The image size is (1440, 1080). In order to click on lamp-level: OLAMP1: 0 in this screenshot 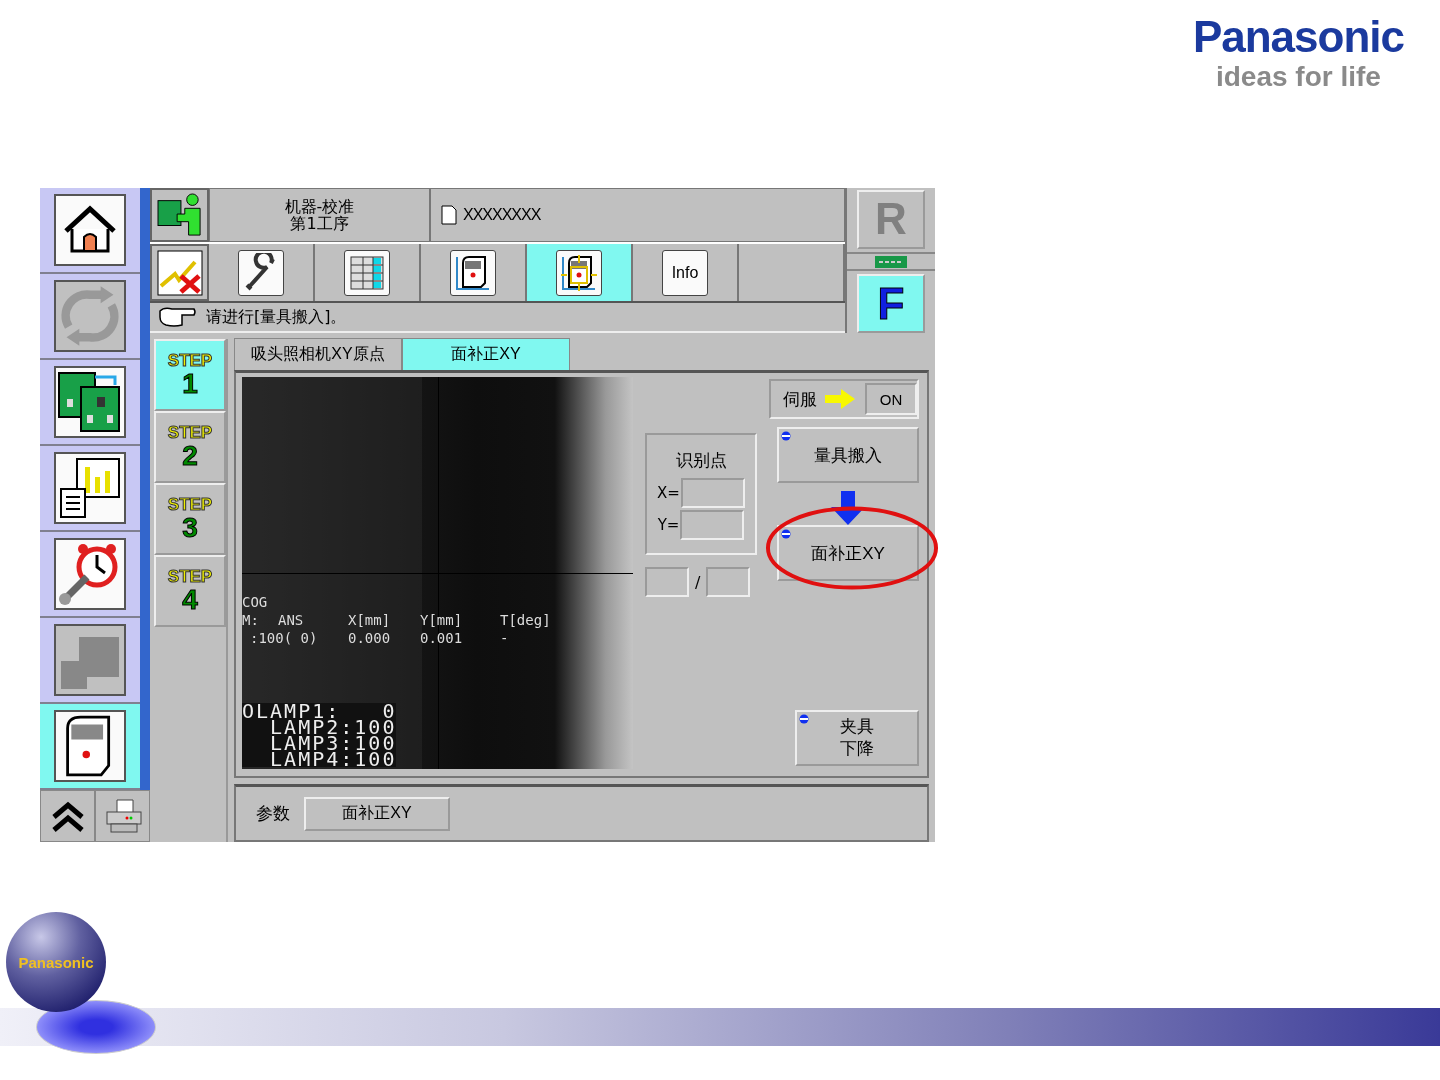, I will do `click(319, 711)`.